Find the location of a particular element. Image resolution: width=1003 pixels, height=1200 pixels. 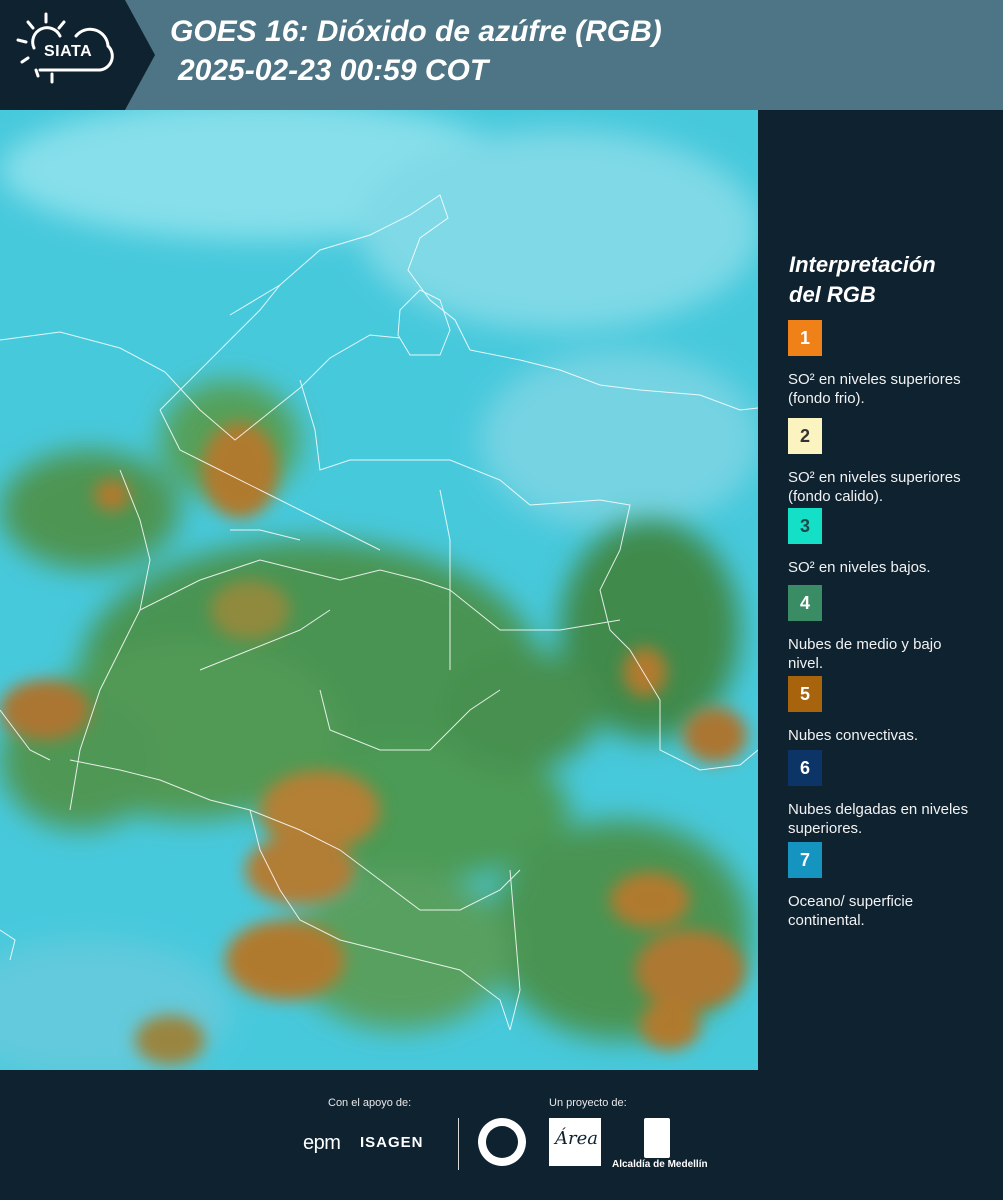

seal-inner is located at coordinates (502, 1142).